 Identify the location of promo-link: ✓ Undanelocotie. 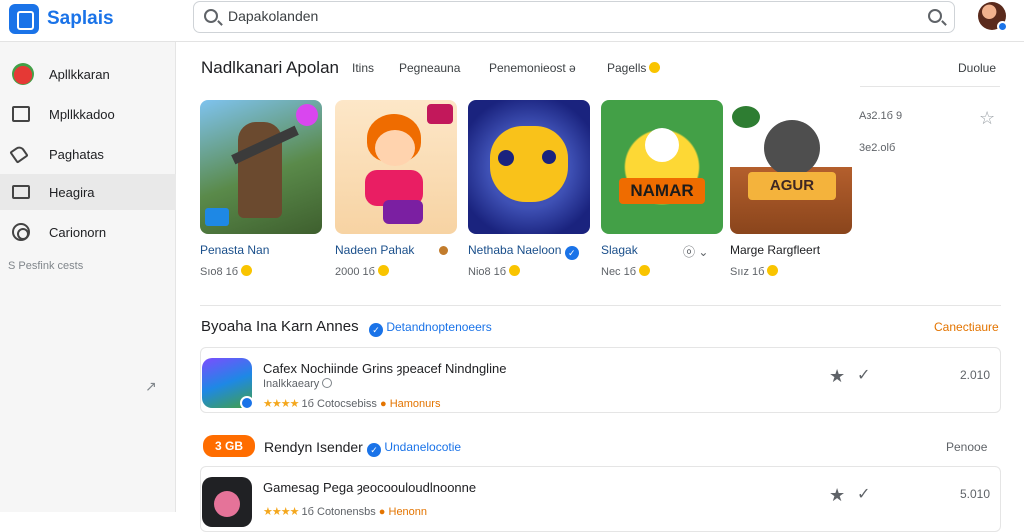
(414, 448).